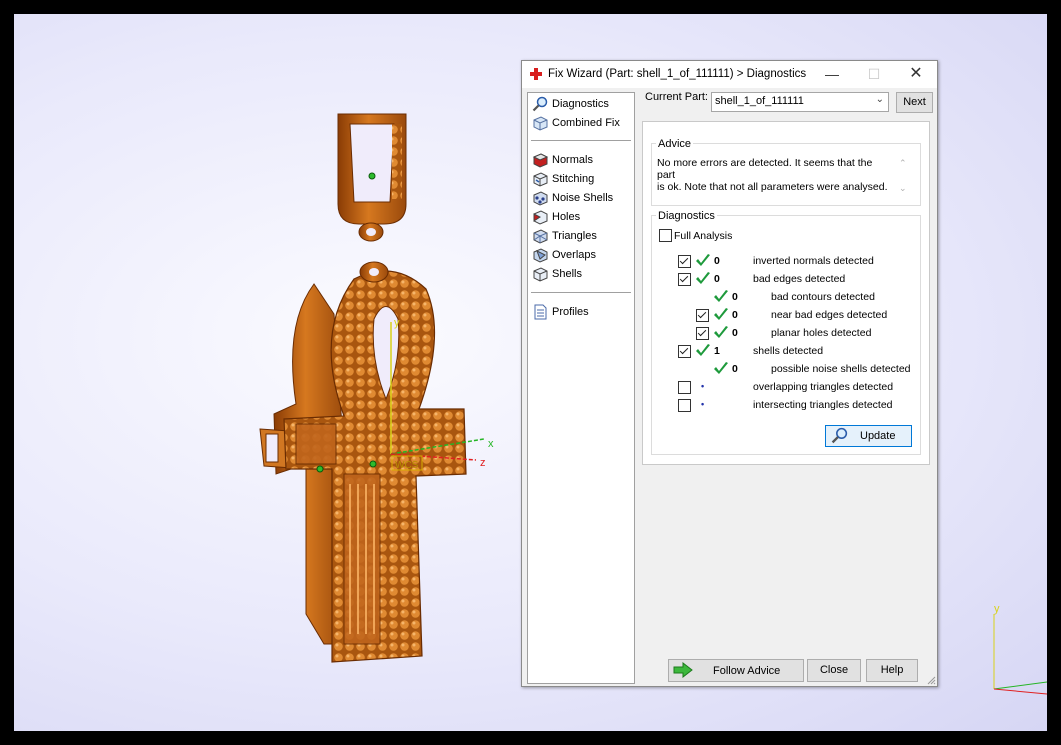  Describe the element at coordinates (574, 236) in the screenshot. I see `nav-label-triangles: Triangles` at that location.